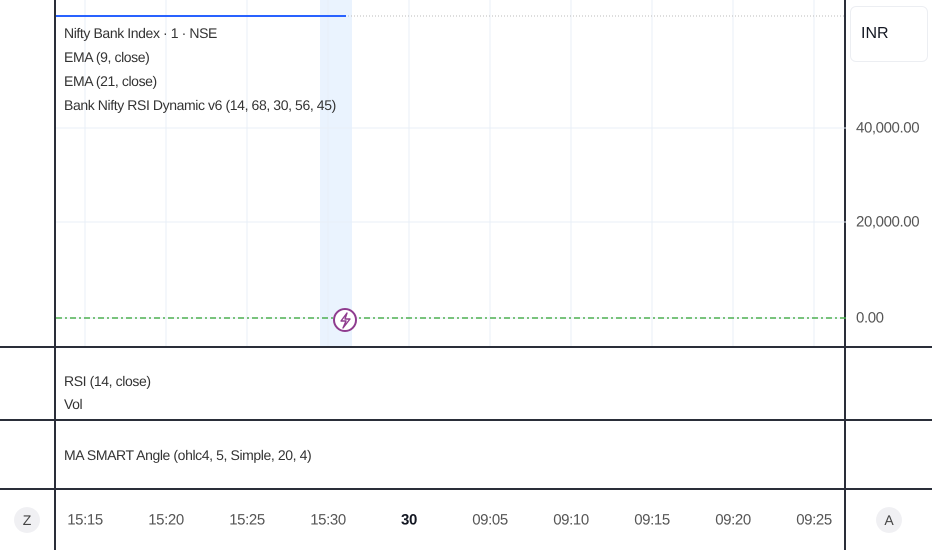  Describe the element at coordinates (27, 520) in the screenshot. I see `zoom-button: Z` at that location.